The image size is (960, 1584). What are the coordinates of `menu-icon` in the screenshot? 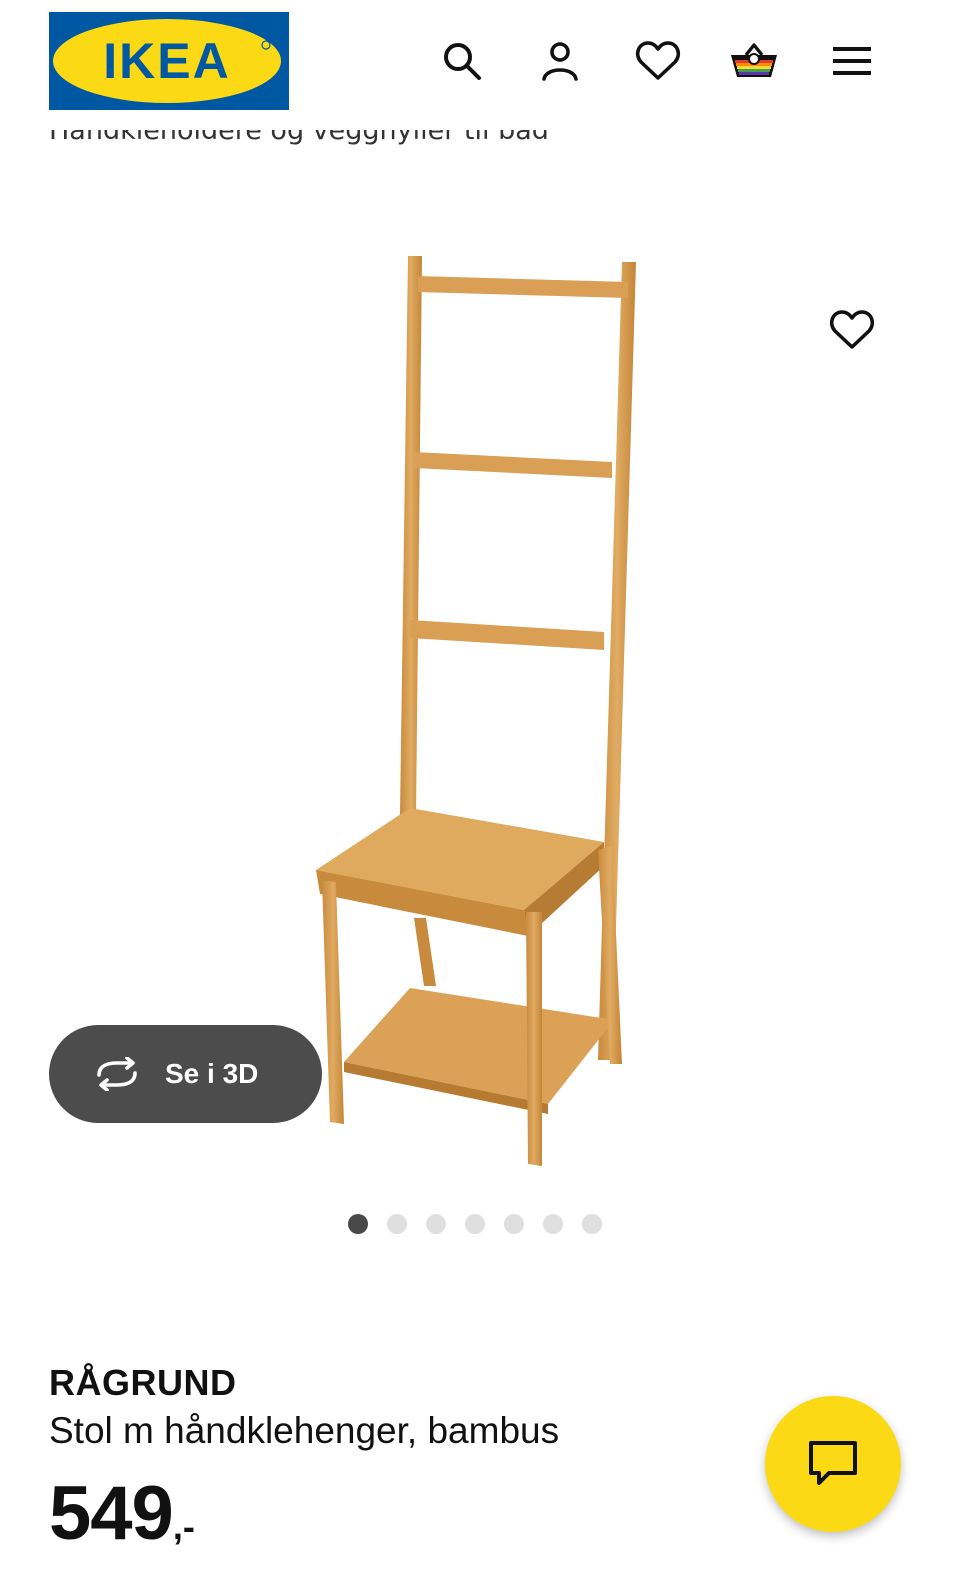 It's located at (852, 61).